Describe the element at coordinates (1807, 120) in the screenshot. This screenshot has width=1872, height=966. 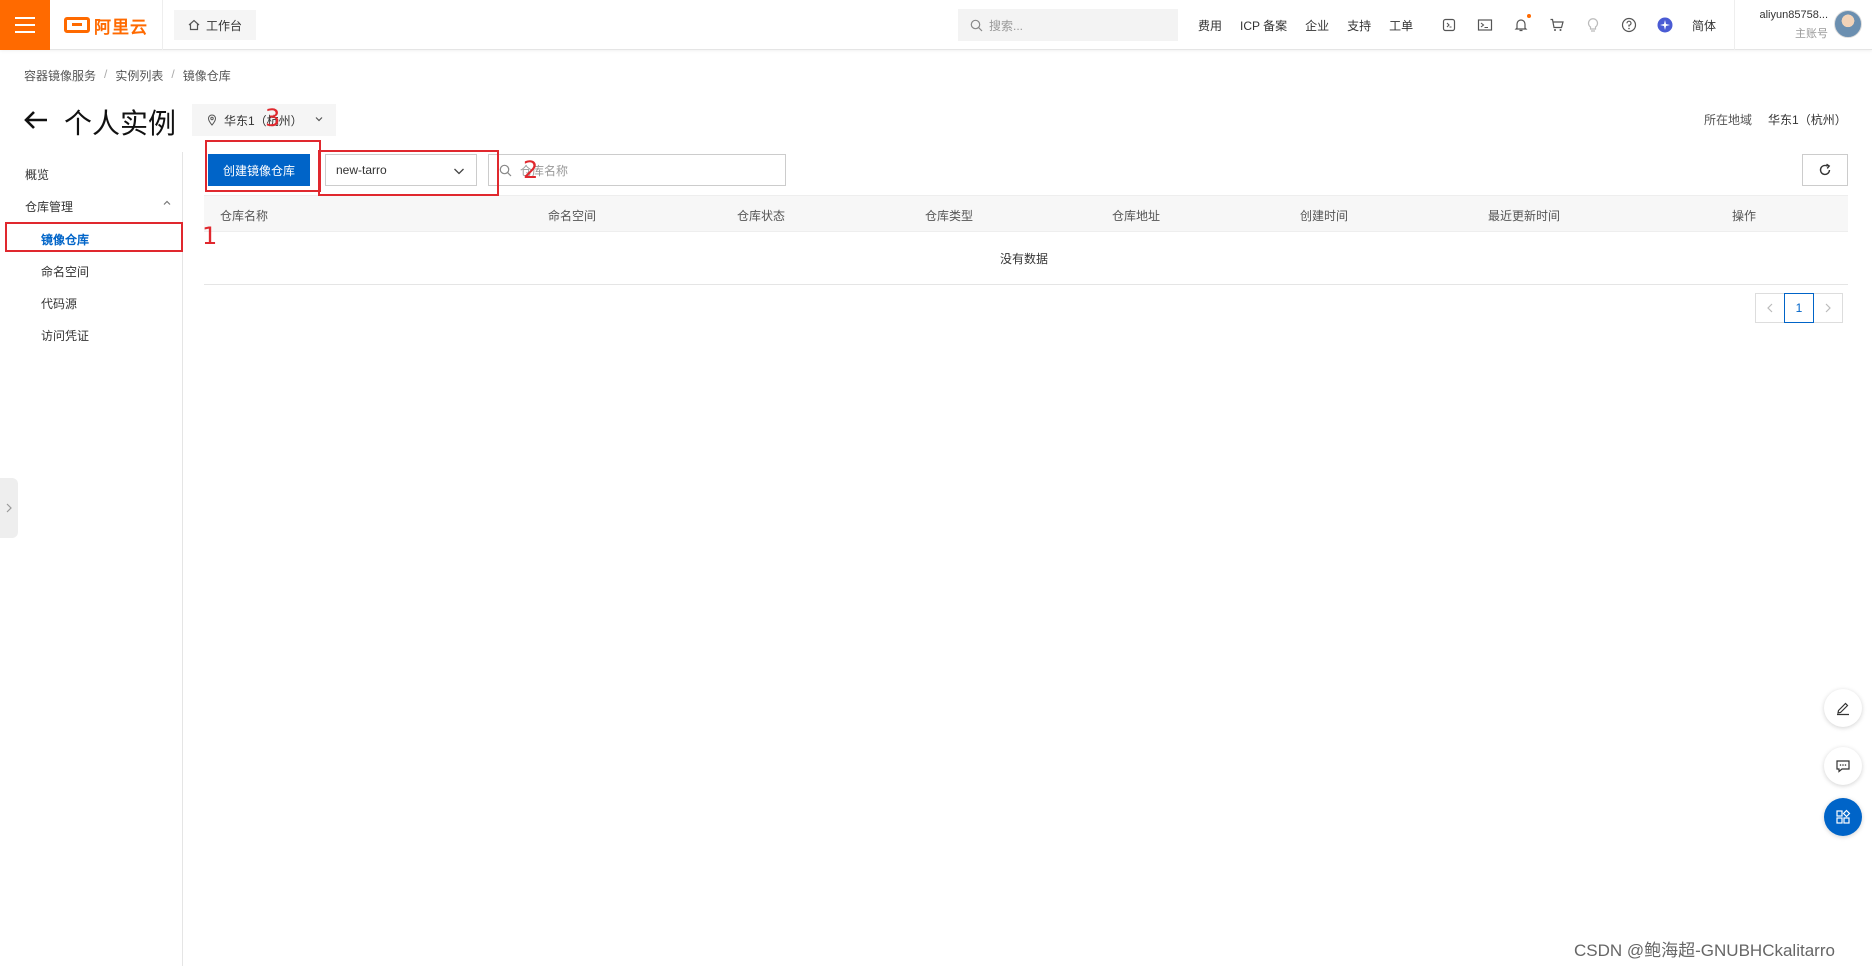
I see `region-info-value: 华东1（杭州）` at that location.